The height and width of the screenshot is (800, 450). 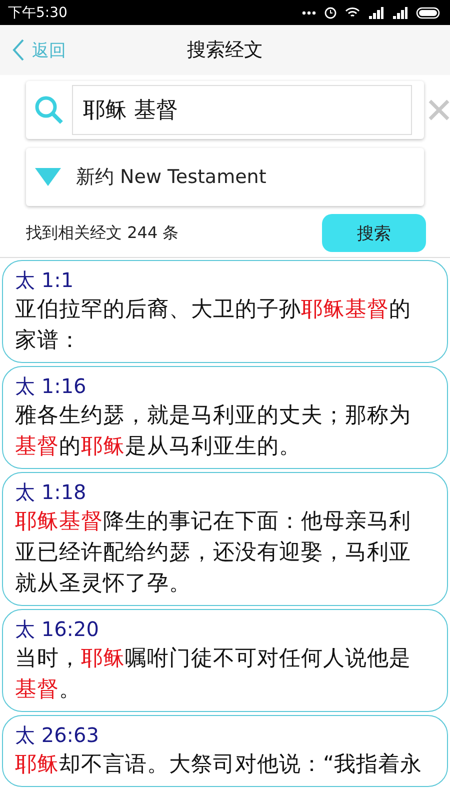 What do you see at coordinates (242, 110) in the screenshot?
I see `search-field: 耶稣 基督` at bounding box center [242, 110].